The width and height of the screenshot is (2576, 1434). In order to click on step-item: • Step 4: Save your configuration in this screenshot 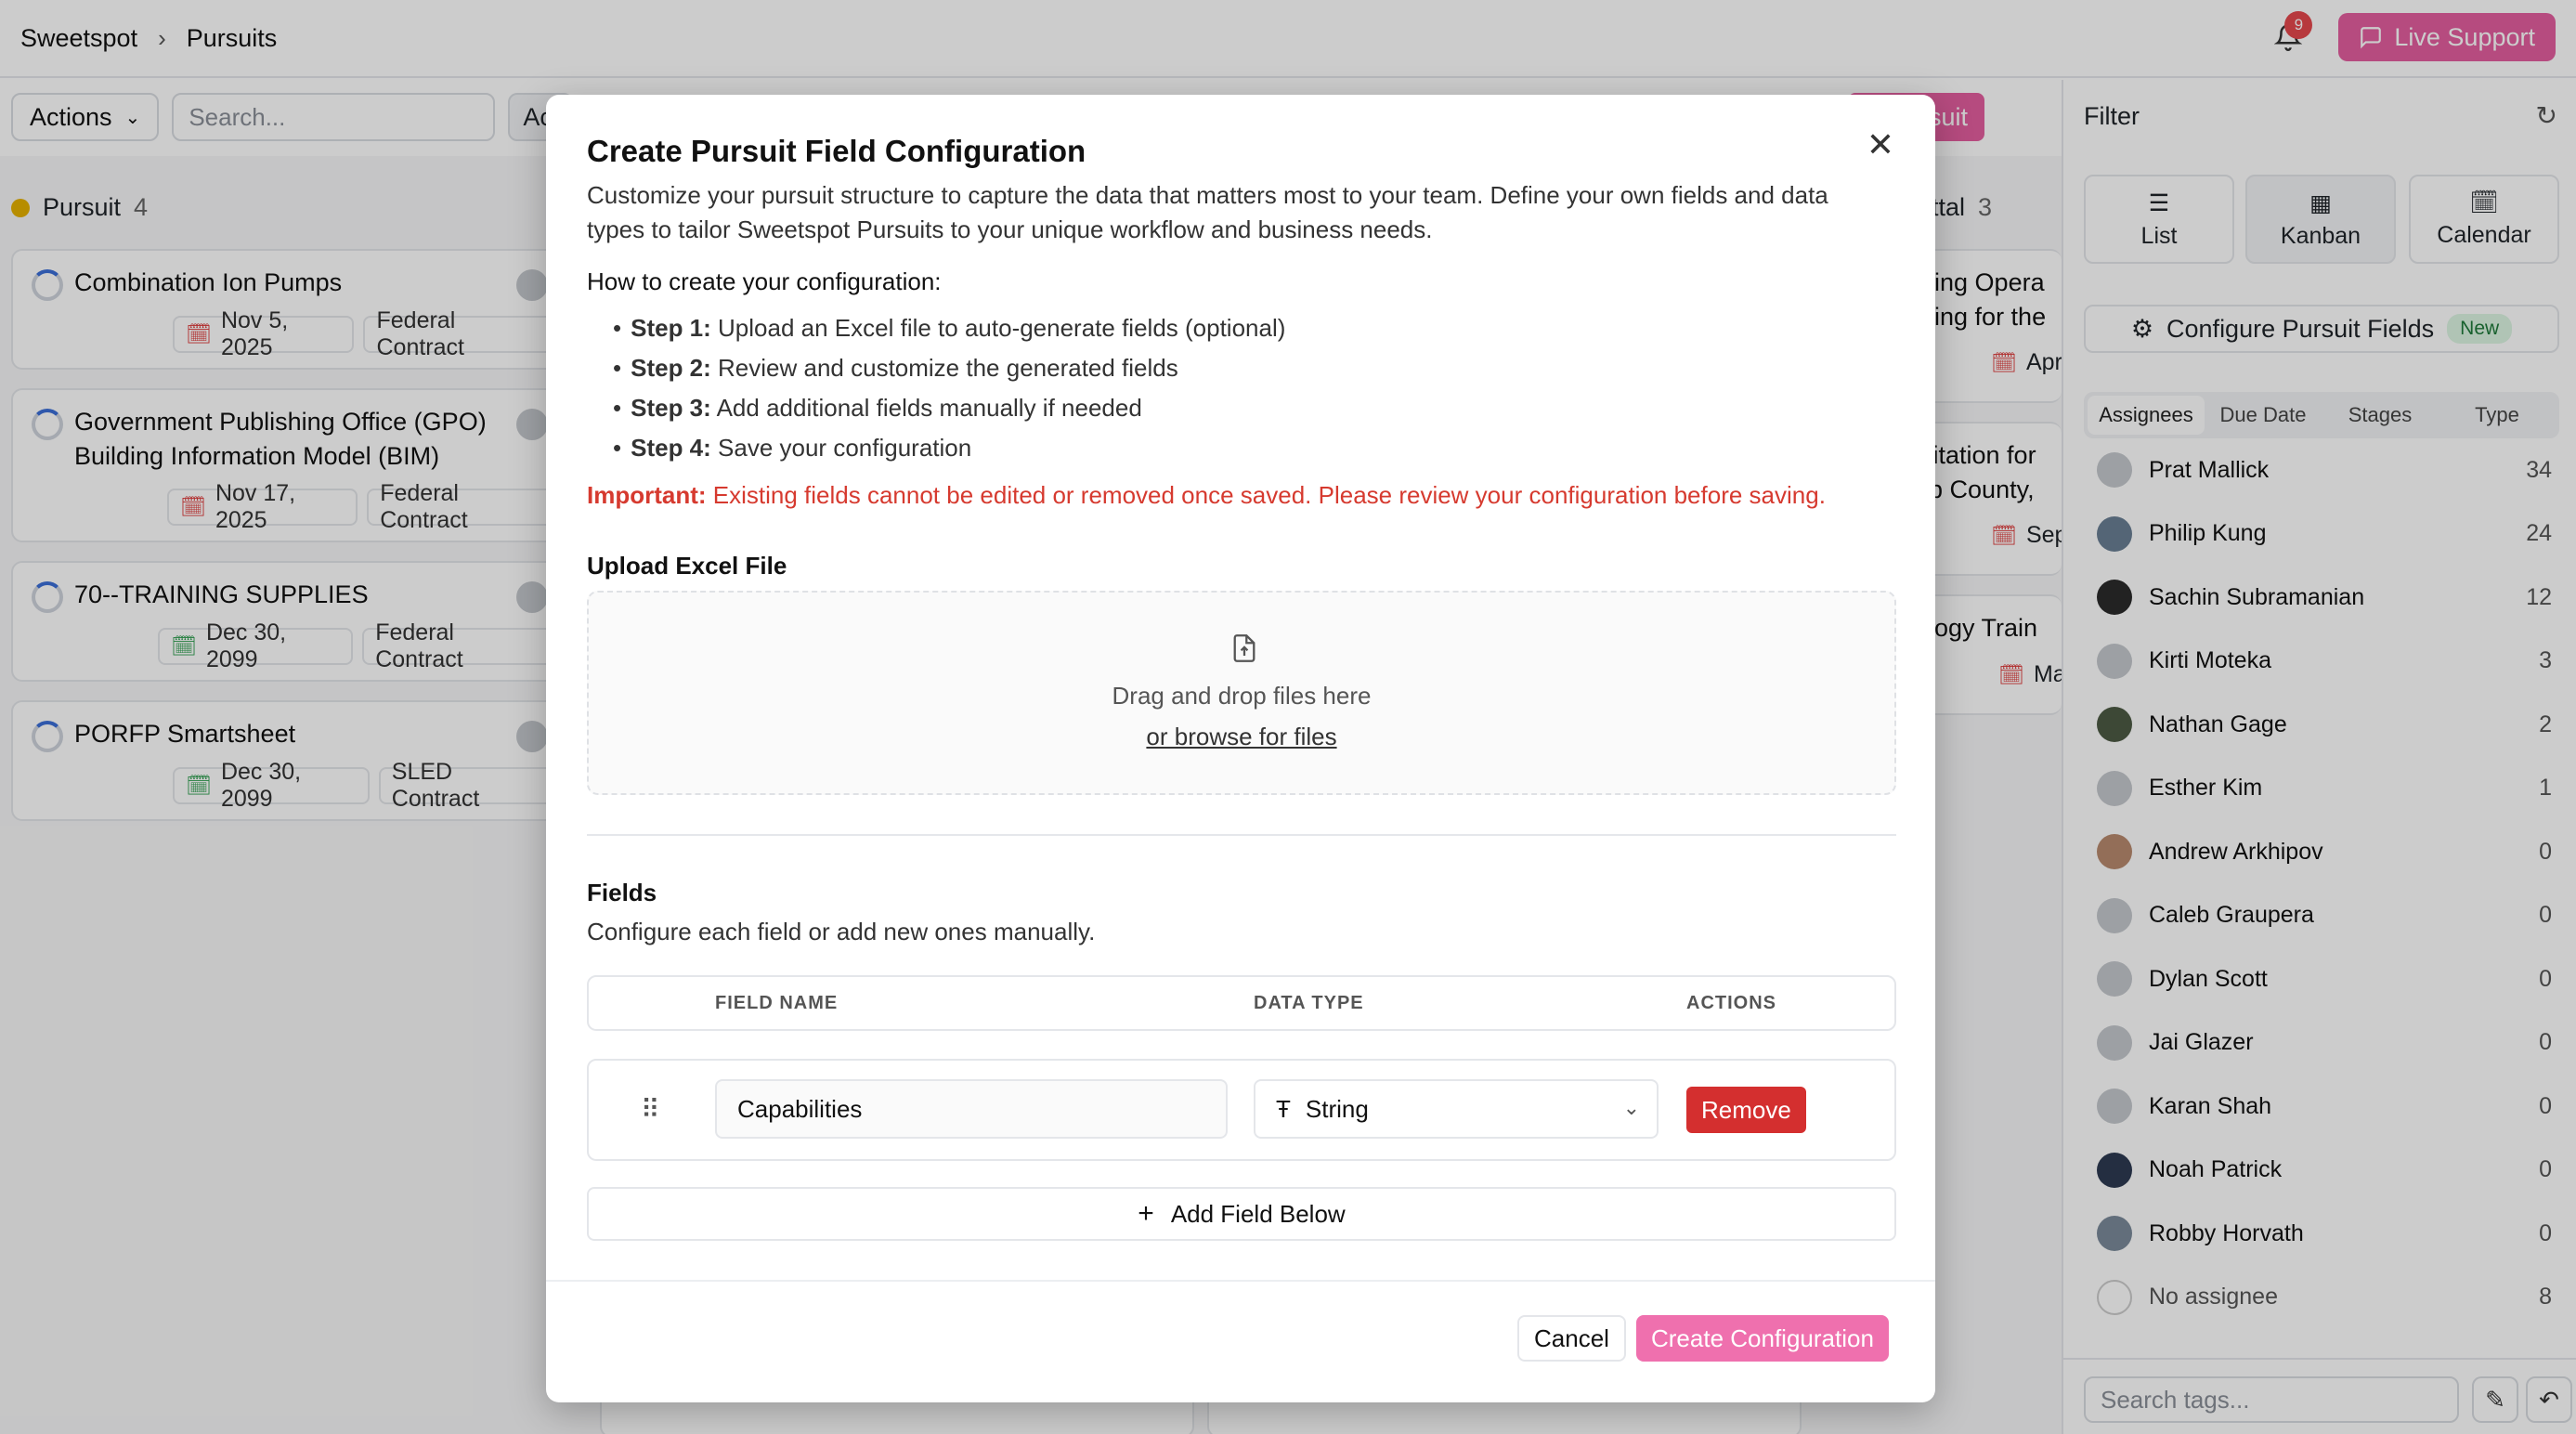, I will do `click(792, 448)`.